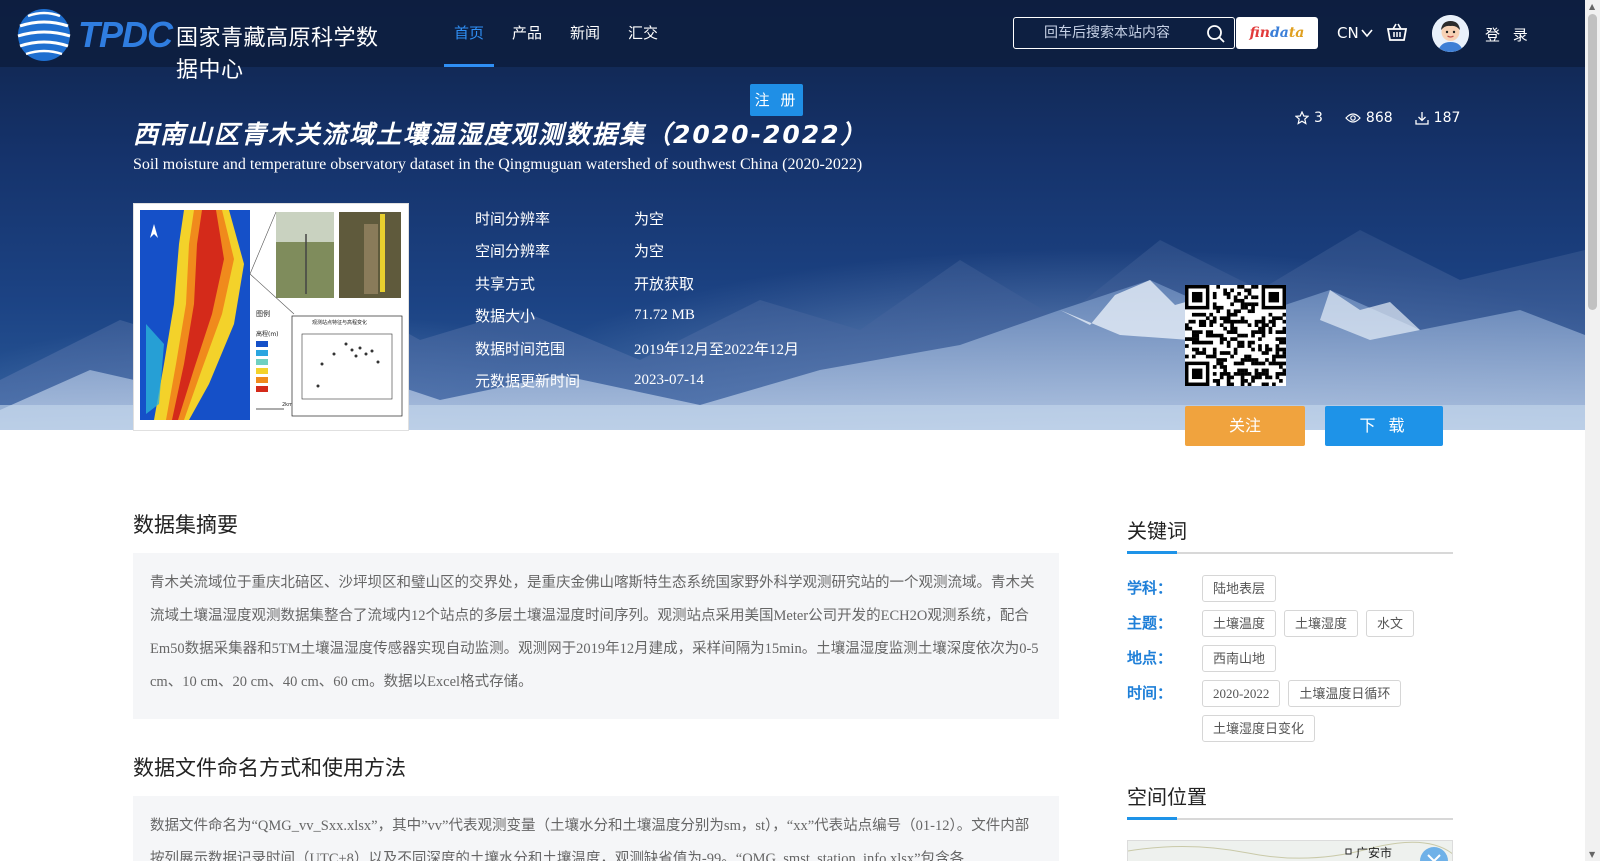 The width and height of the screenshot is (1600, 861). What do you see at coordinates (520, 348) in the screenshot?
I see `meta-label-time-range: 数据时间范围` at bounding box center [520, 348].